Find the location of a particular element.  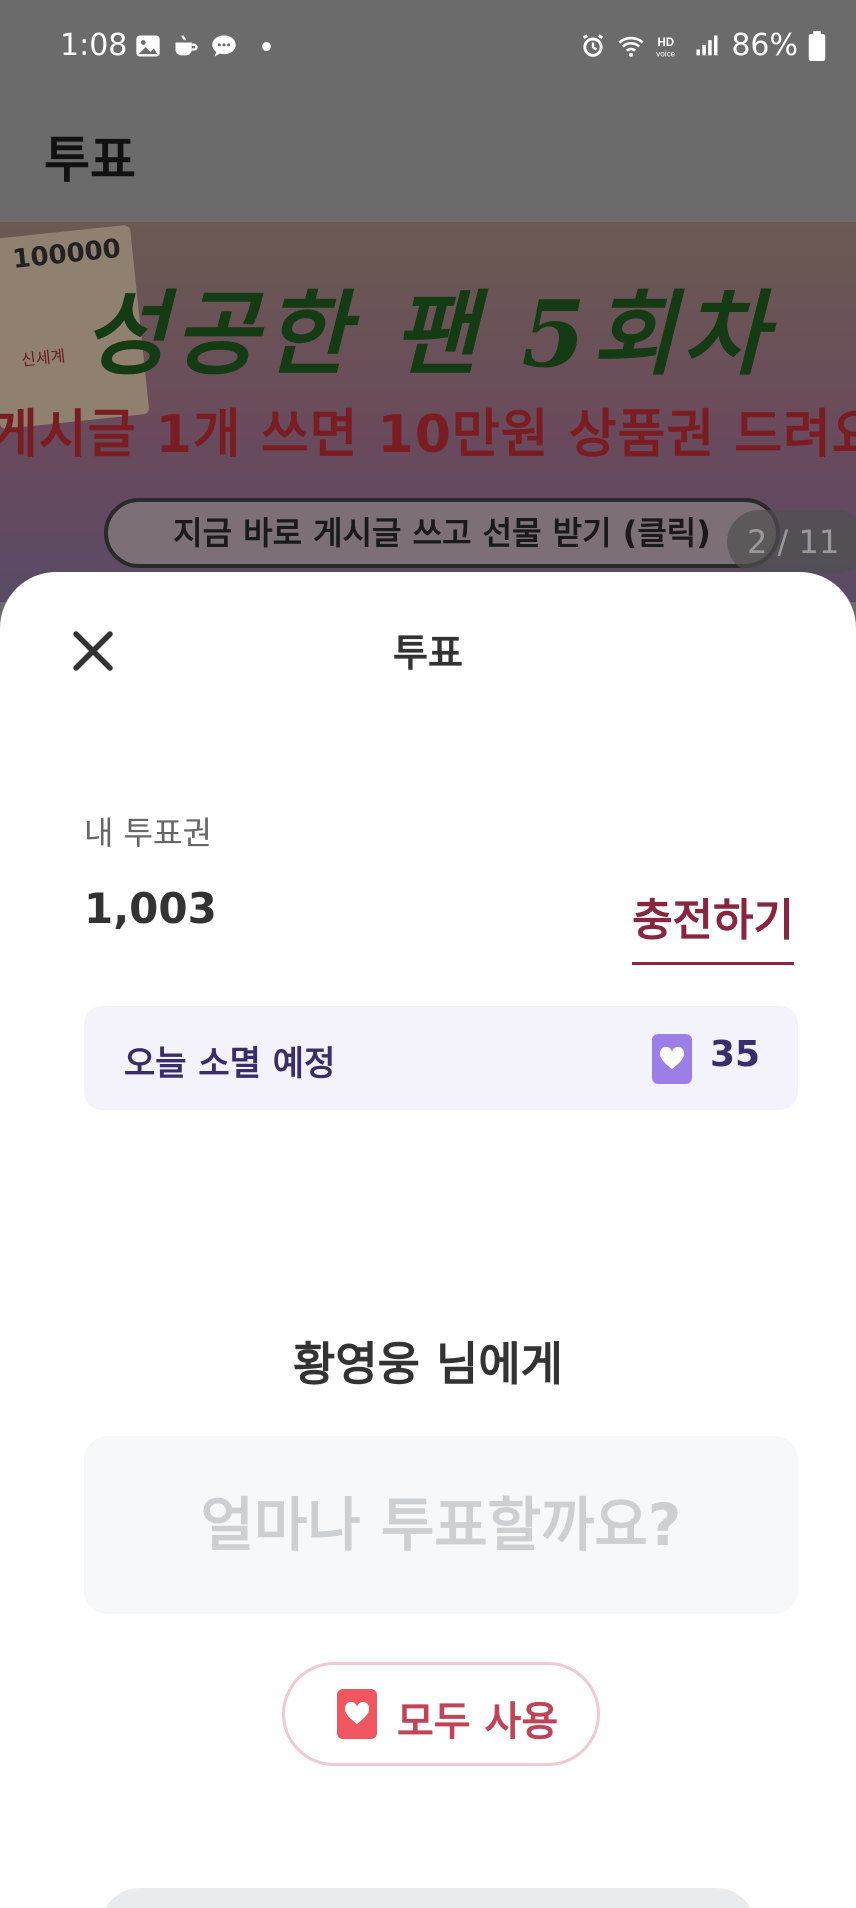

status-left-icons is located at coordinates (202, 46).